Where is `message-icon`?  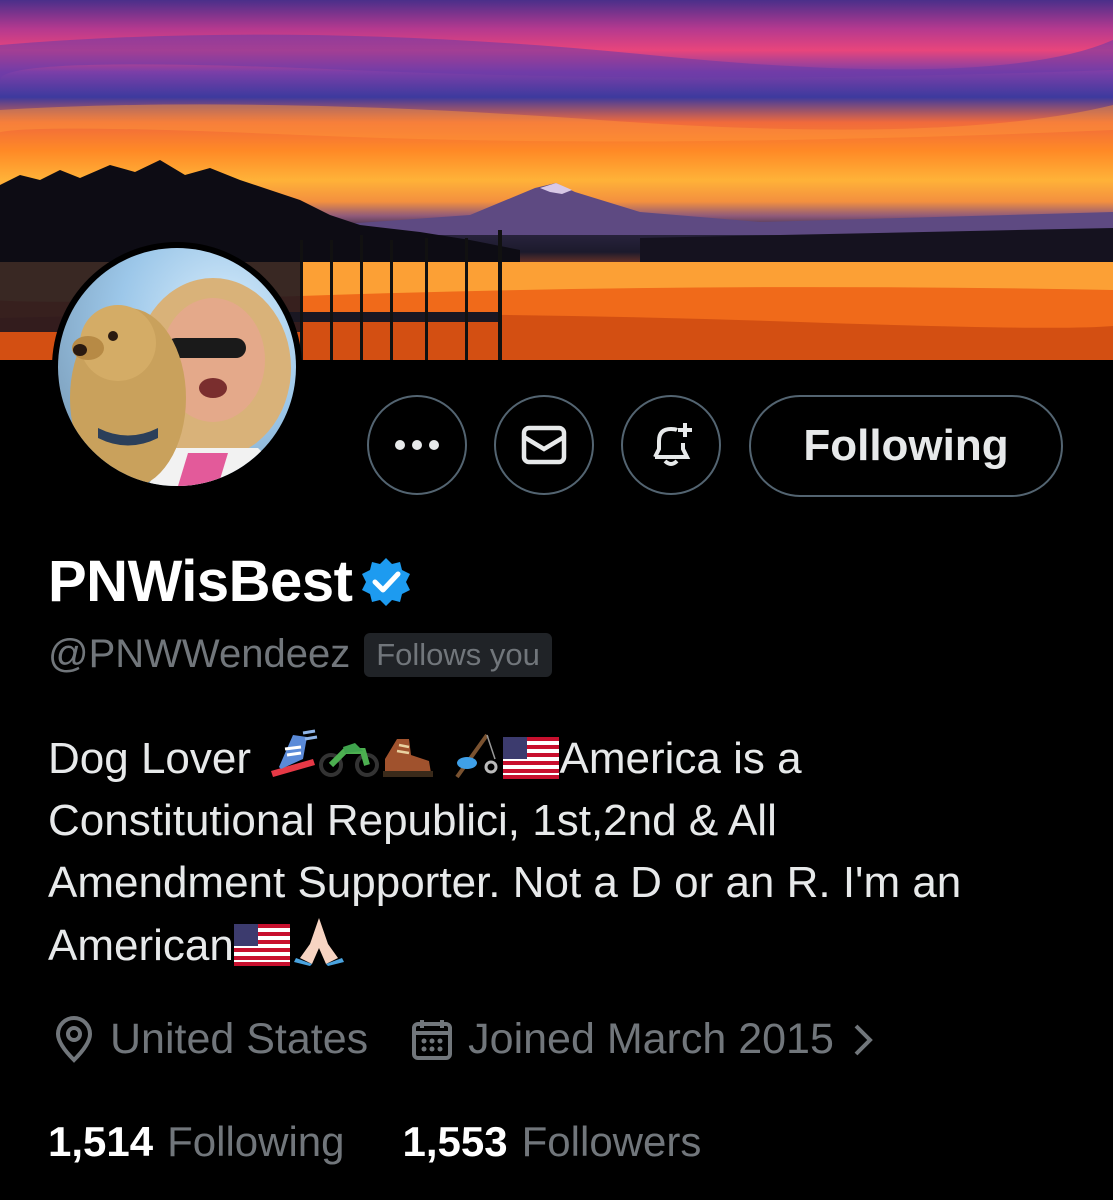
message-icon is located at coordinates (544, 445).